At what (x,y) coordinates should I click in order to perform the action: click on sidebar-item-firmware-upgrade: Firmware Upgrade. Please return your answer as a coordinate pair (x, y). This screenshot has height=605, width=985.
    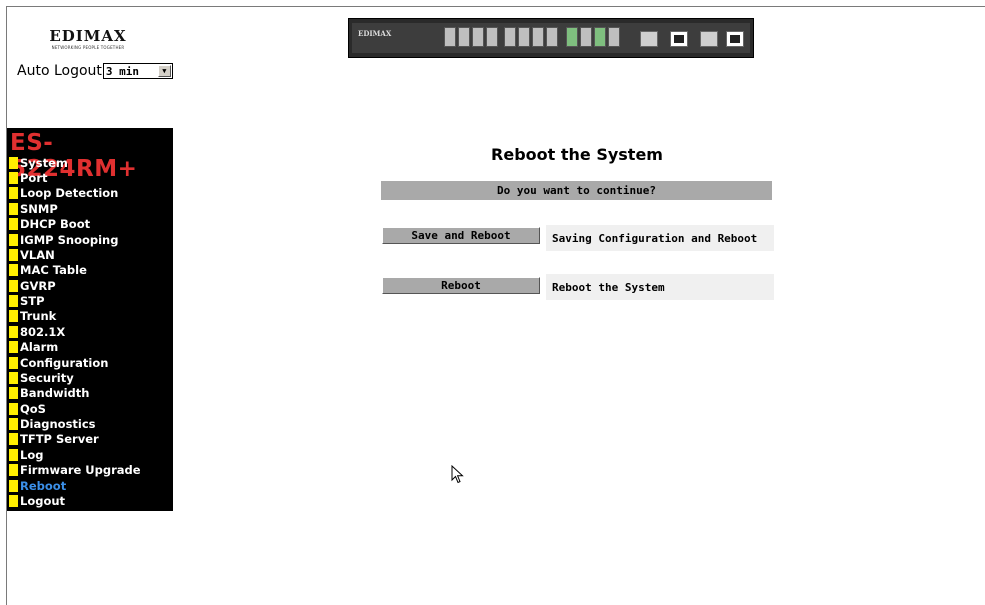
    Looking at the image, I should click on (75, 470).